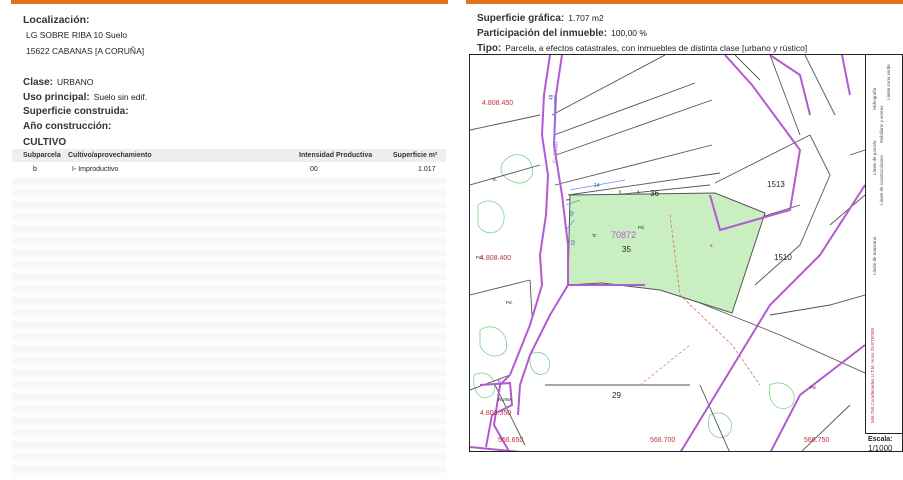  What do you see at coordinates (496, 258) in the screenshot?
I see `coord-y-label-2: 4.808.400` at bounding box center [496, 258].